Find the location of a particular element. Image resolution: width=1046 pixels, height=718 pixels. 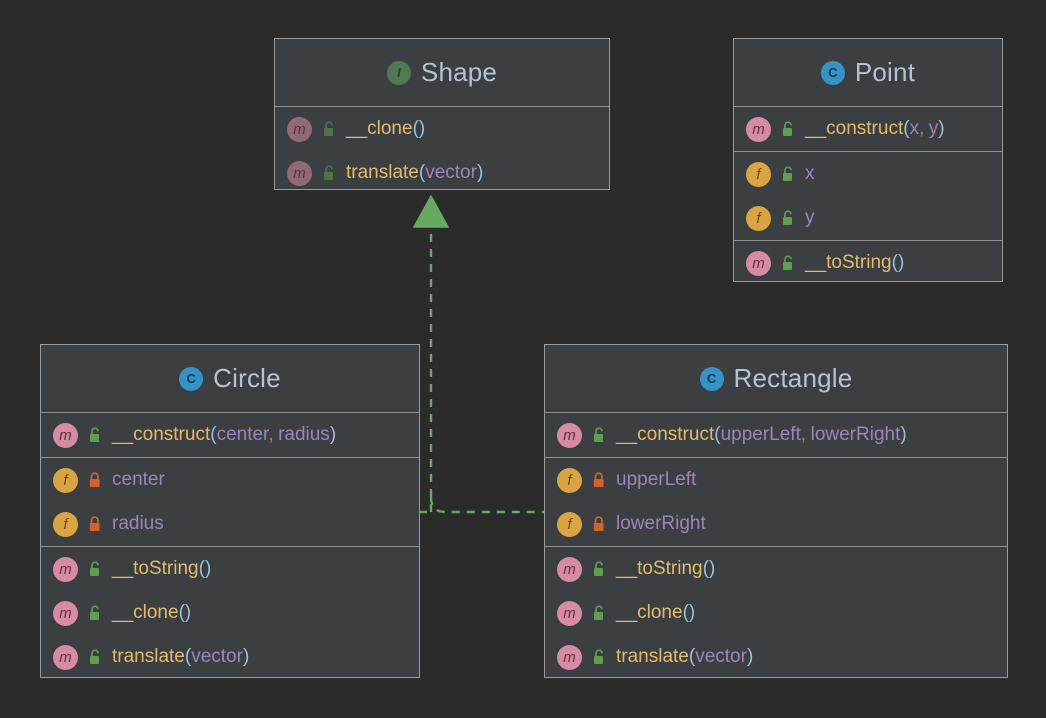

class-title: Rectangle is located at coordinates (793, 378).